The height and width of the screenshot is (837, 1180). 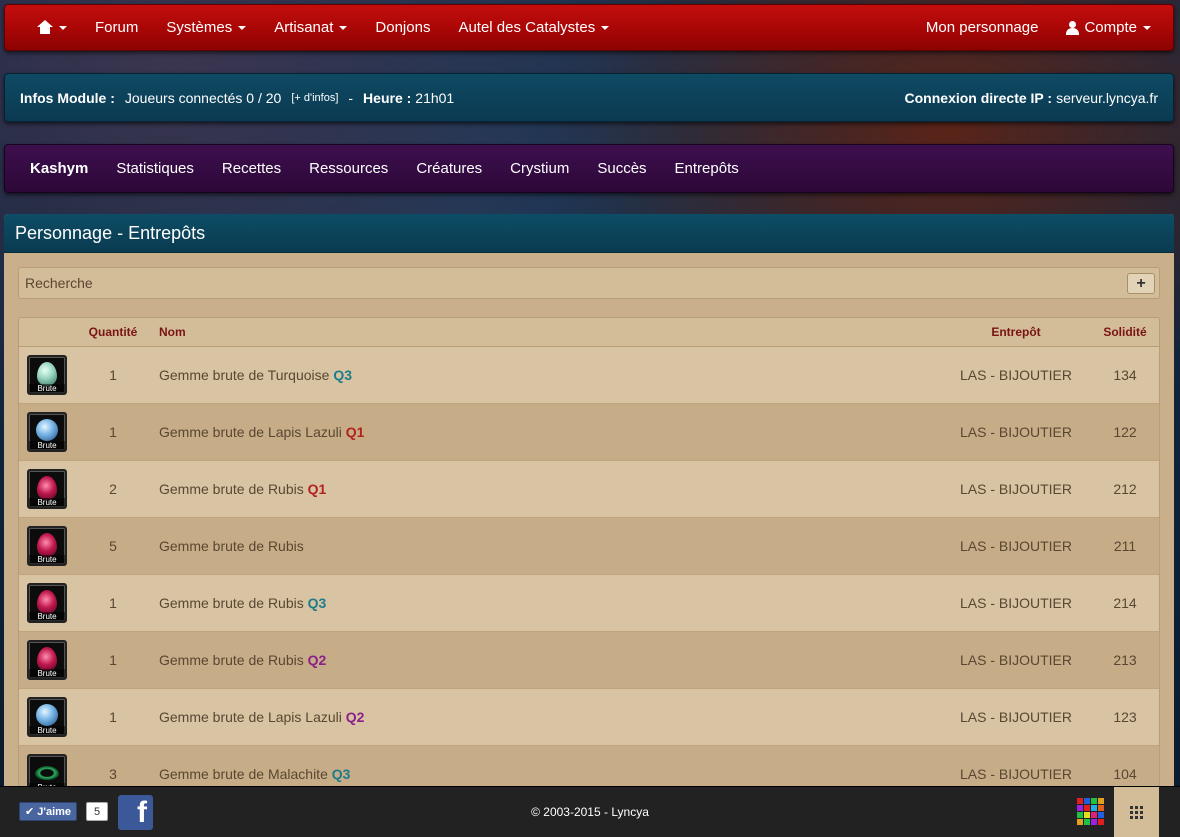 I want to click on item-solidity: 211, so click(x=1125, y=546).